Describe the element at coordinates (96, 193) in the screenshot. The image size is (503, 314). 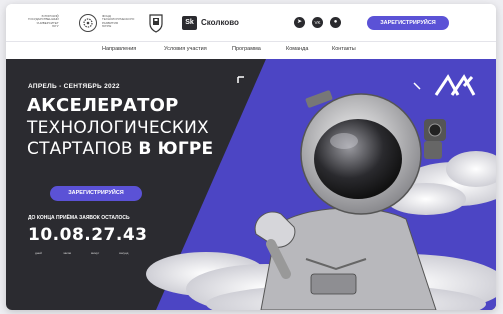
I see `register-button-hero: ЗАРЕГИСТРИРУЙСЯ` at that location.